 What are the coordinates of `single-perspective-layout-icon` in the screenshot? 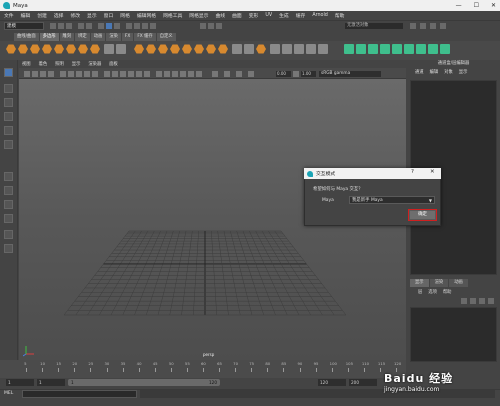 It's located at (8, 176).